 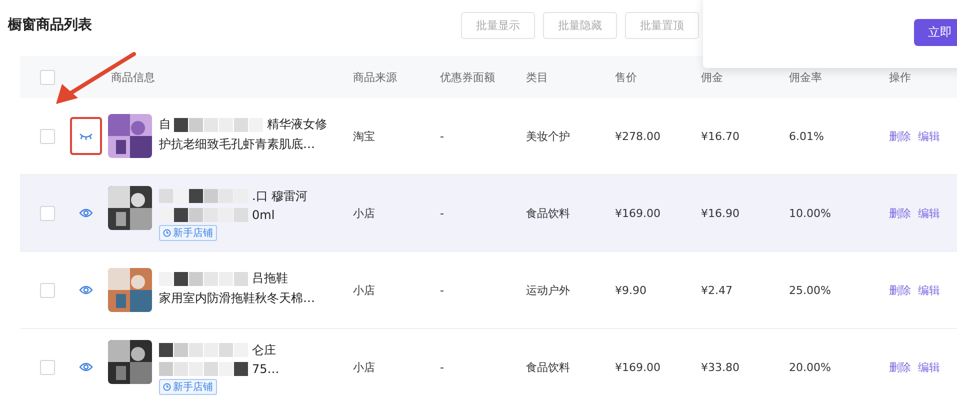 What do you see at coordinates (263, 215) in the screenshot?
I see `product-title: 0ml` at bounding box center [263, 215].